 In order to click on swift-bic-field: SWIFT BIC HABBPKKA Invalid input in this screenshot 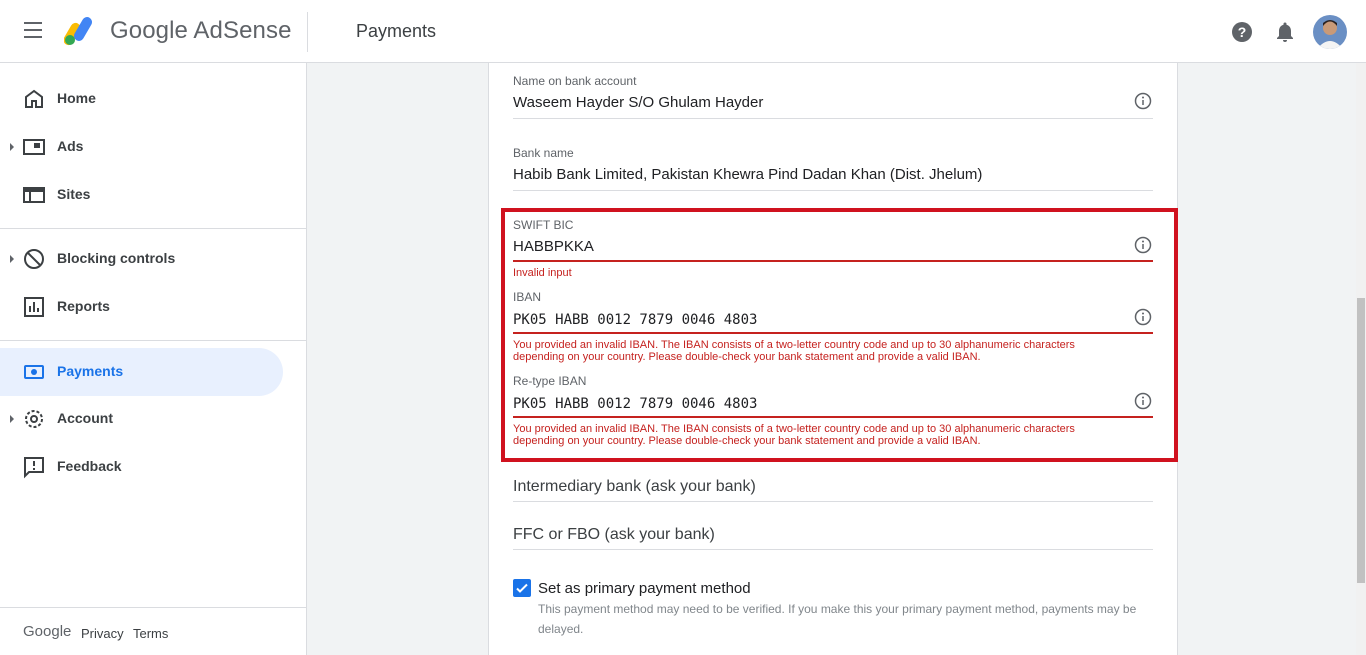, I will do `click(833, 248)`.